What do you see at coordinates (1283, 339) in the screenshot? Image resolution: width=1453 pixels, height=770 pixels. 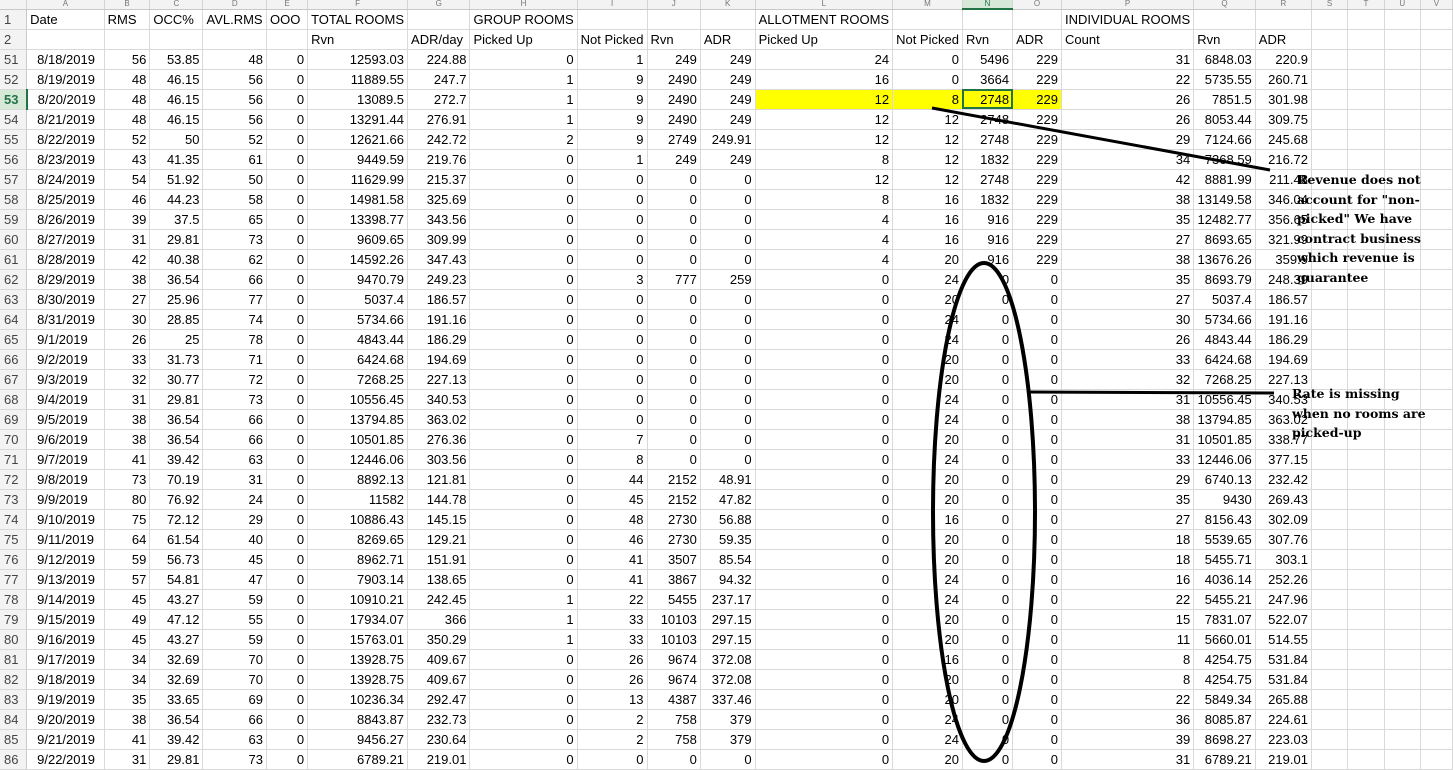 I see `table-cell: 186.29` at bounding box center [1283, 339].